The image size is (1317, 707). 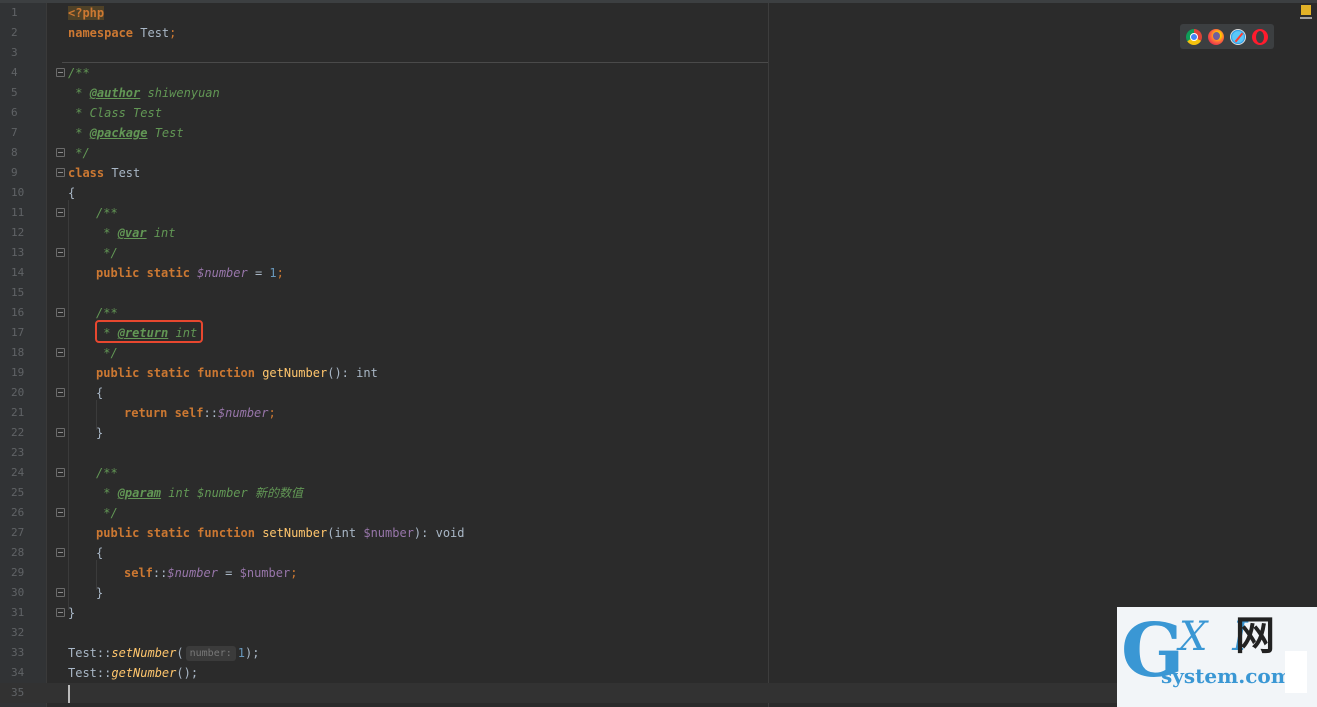 What do you see at coordinates (658, 53) in the screenshot?
I see `code-line-3: 3` at bounding box center [658, 53].